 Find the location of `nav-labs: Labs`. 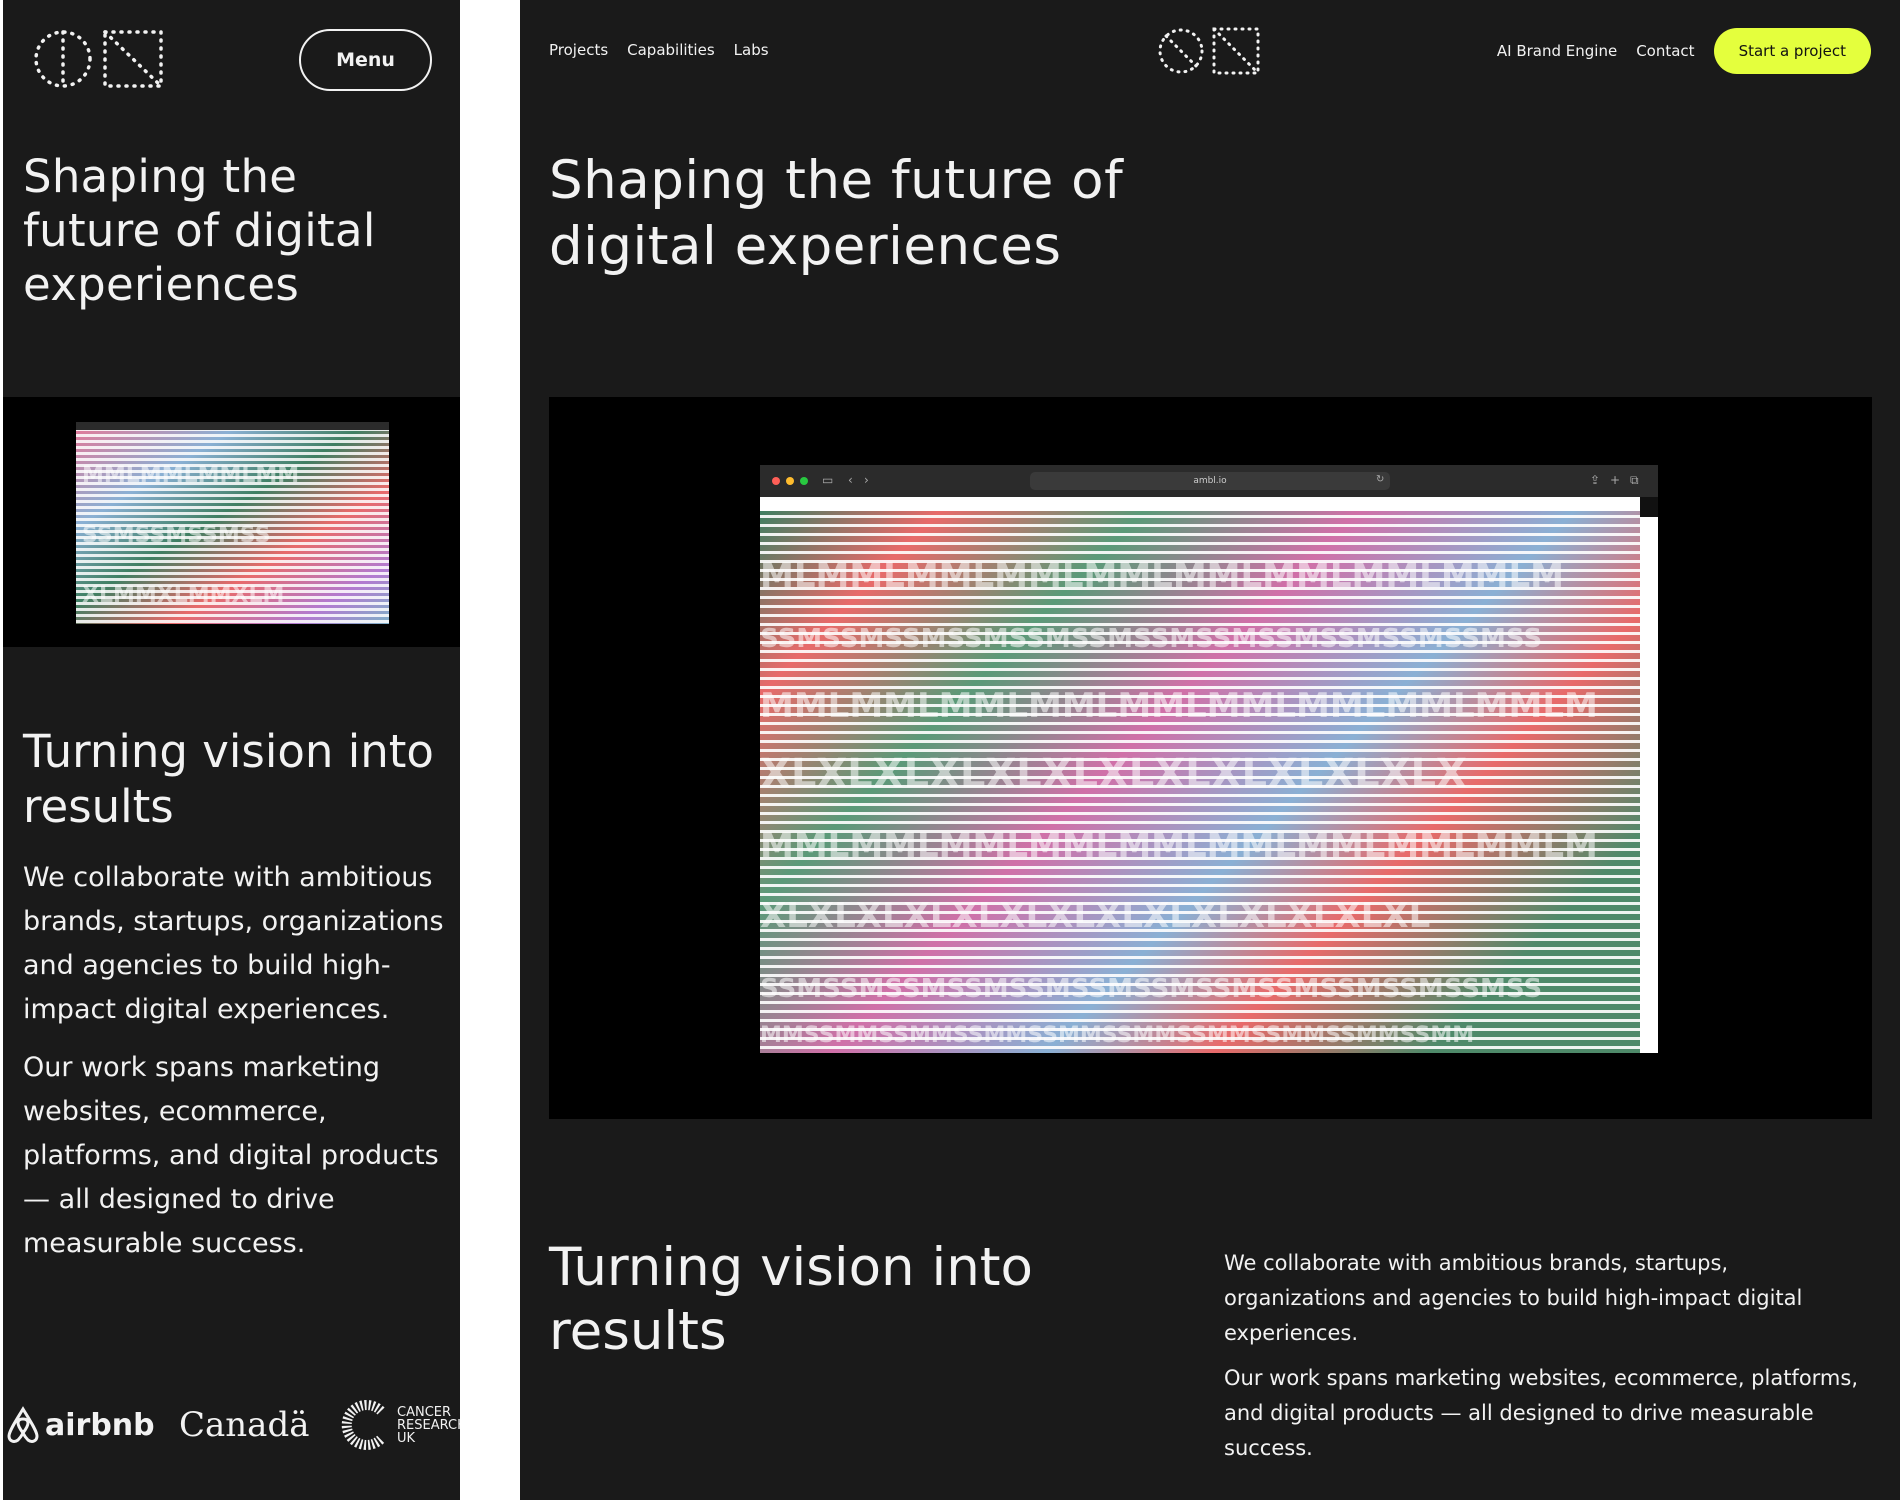

nav-labs: Labs is located at coordinates (751, 50).